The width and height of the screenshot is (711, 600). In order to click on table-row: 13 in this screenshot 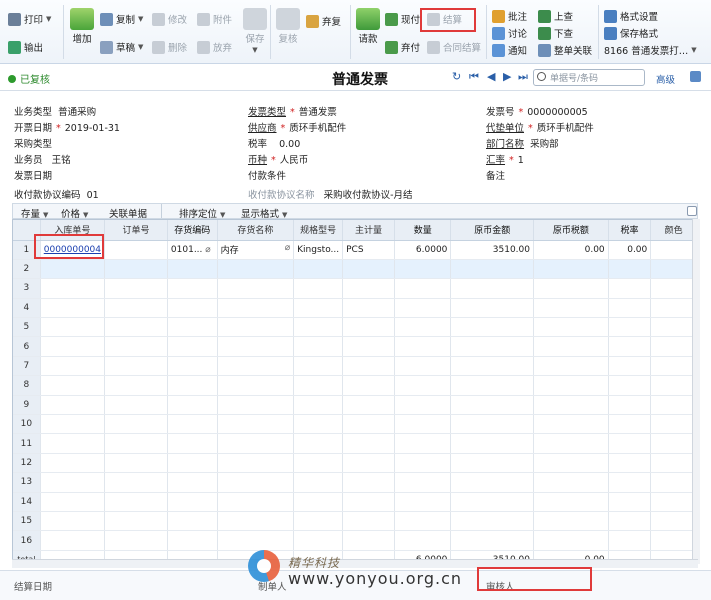, I will do `click(355, 482)`.